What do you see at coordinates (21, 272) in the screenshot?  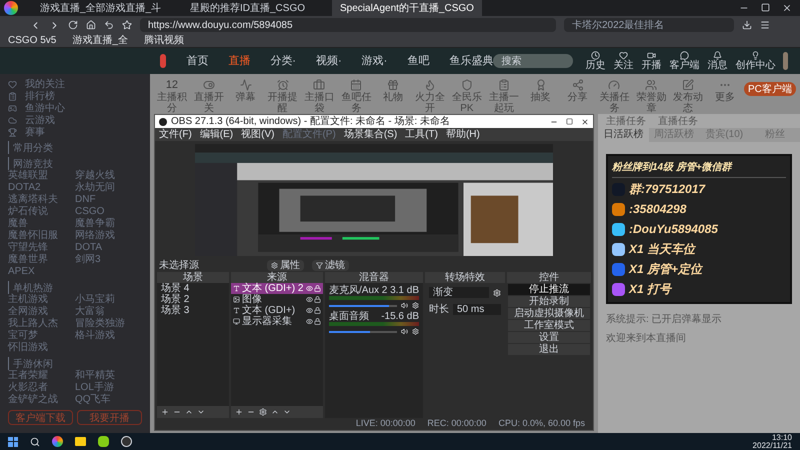 I see `category-link: APEX` at bounding box center [21, 272].